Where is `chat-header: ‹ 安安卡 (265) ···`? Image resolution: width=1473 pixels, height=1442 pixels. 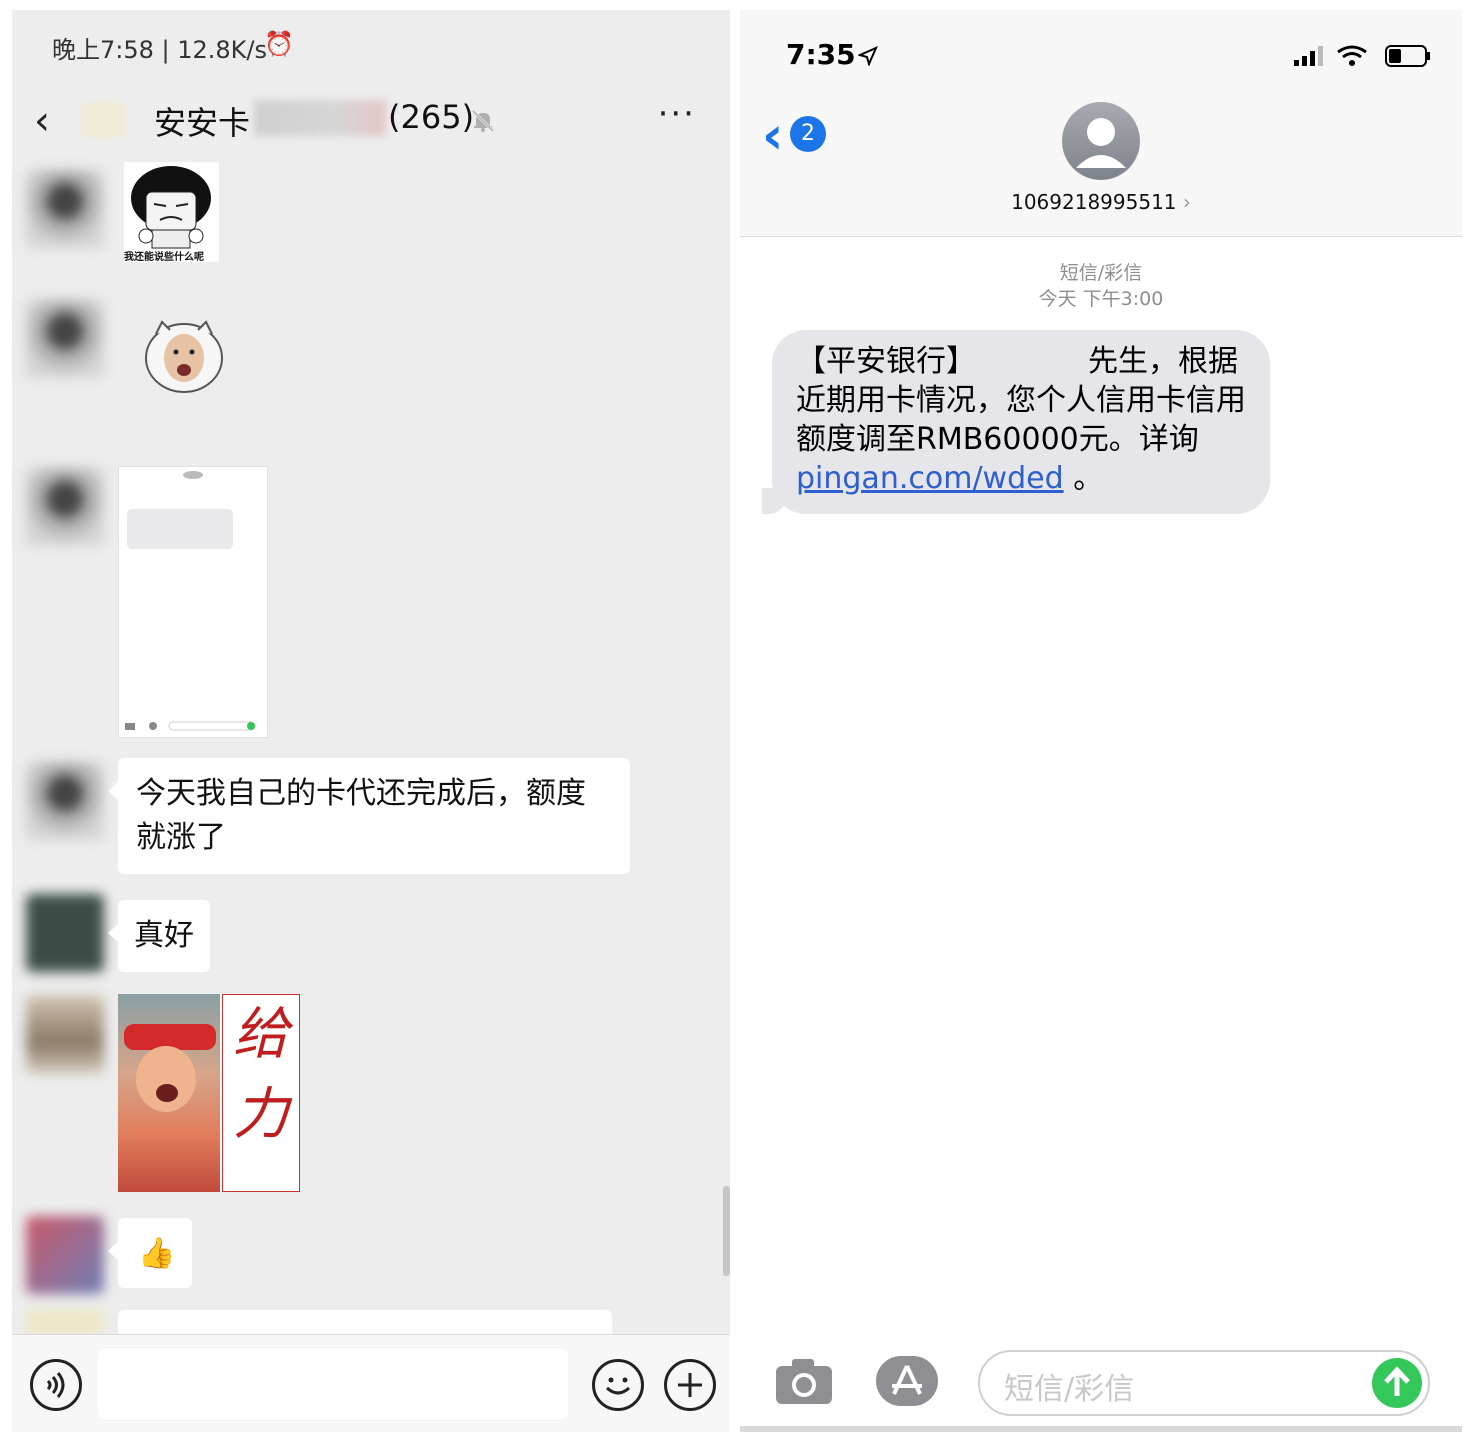
chat-header: ‹ 安安卡 (265) ··· is located at coordinates (371, 120).